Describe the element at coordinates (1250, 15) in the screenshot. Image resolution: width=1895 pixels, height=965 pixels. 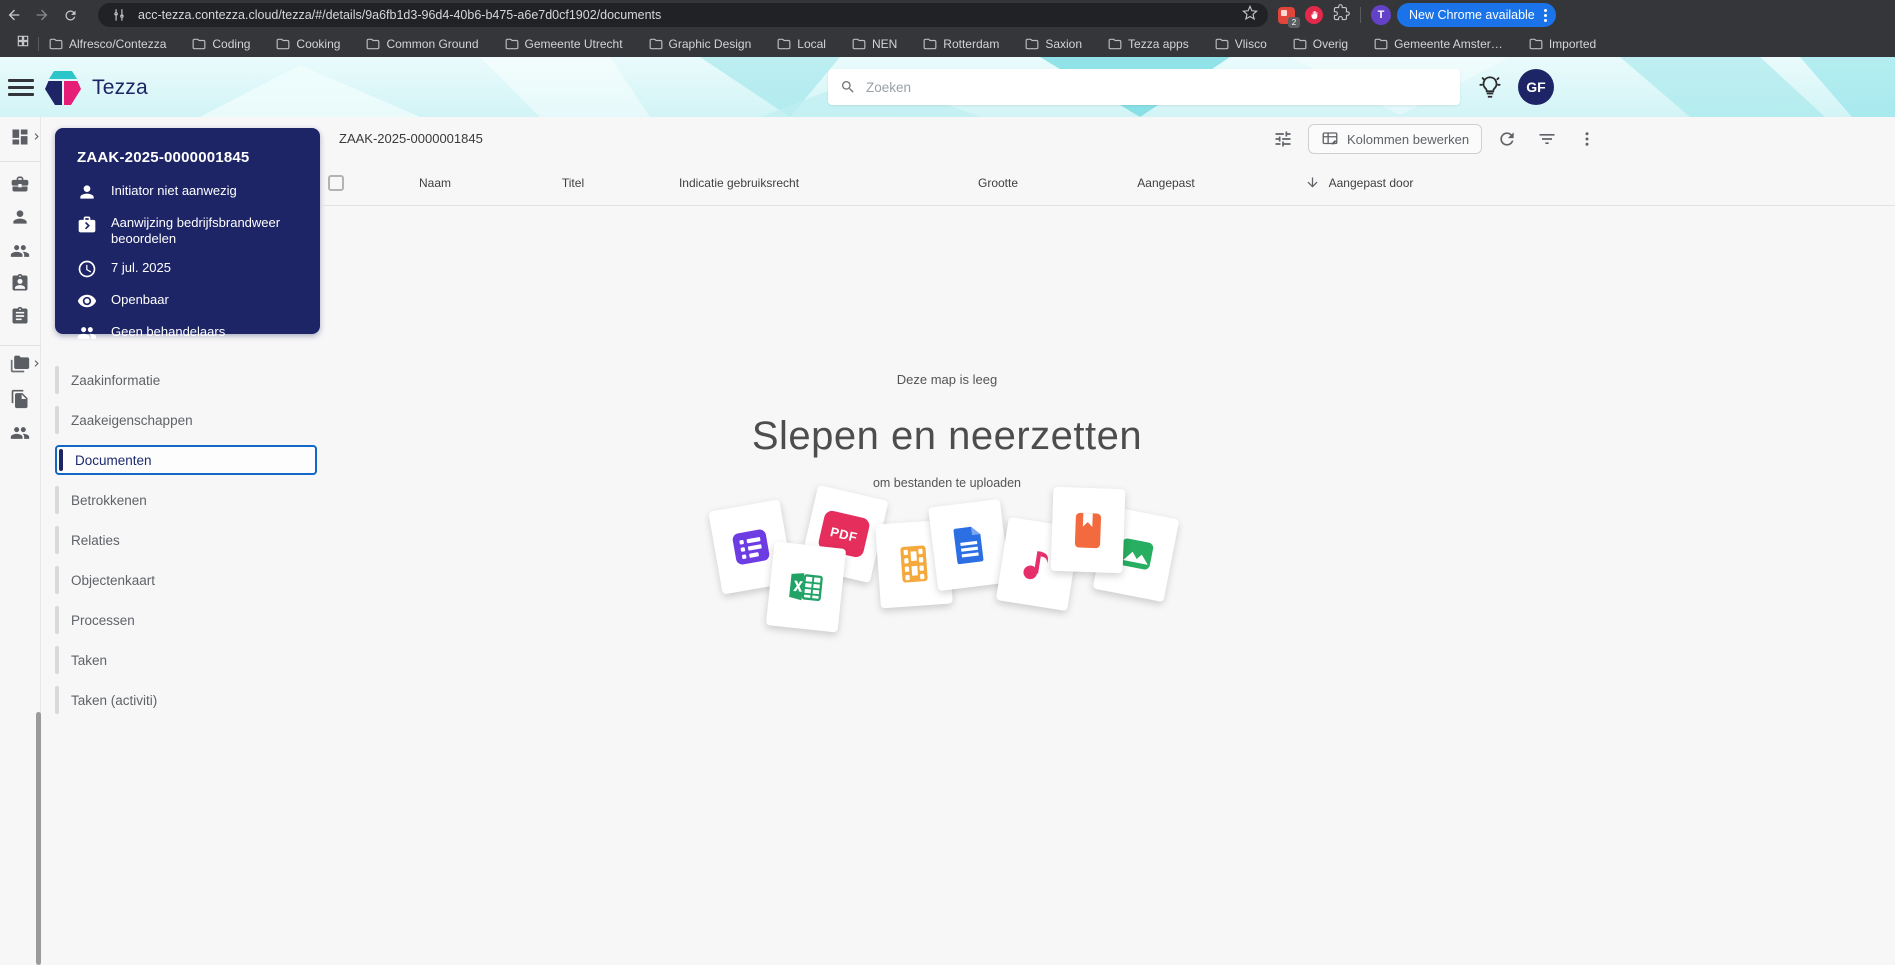
I see `bookmark-star-icon` at that location.